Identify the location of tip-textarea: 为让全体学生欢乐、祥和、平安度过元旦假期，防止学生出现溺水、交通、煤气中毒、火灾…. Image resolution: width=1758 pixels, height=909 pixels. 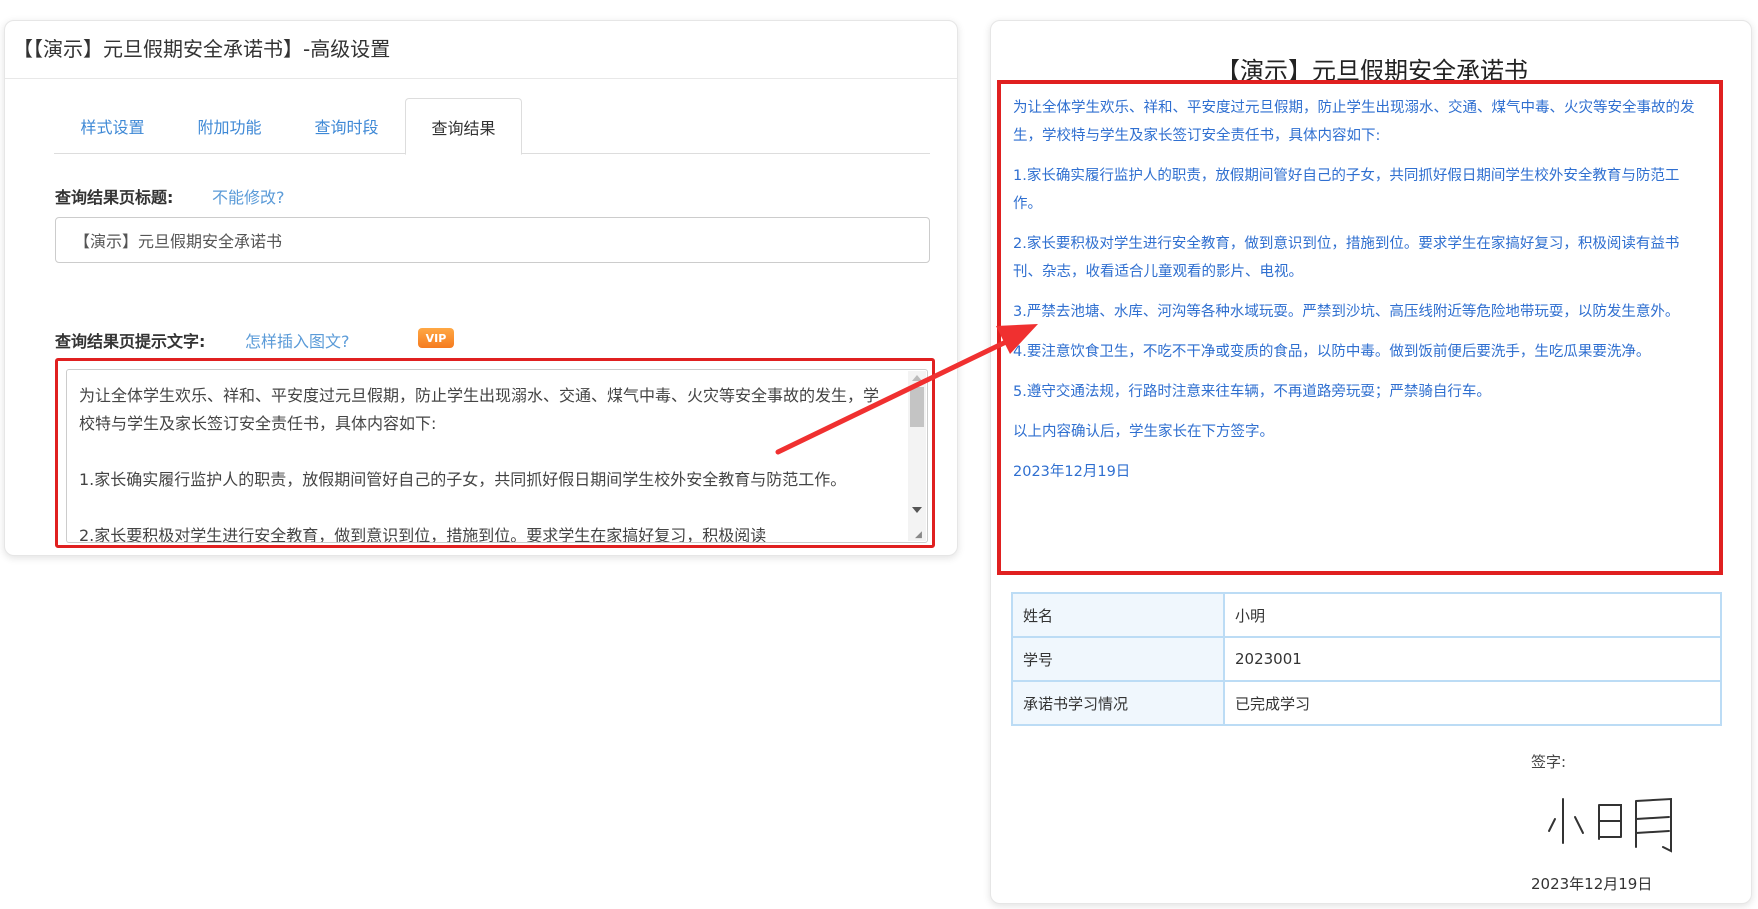
(497, 456).